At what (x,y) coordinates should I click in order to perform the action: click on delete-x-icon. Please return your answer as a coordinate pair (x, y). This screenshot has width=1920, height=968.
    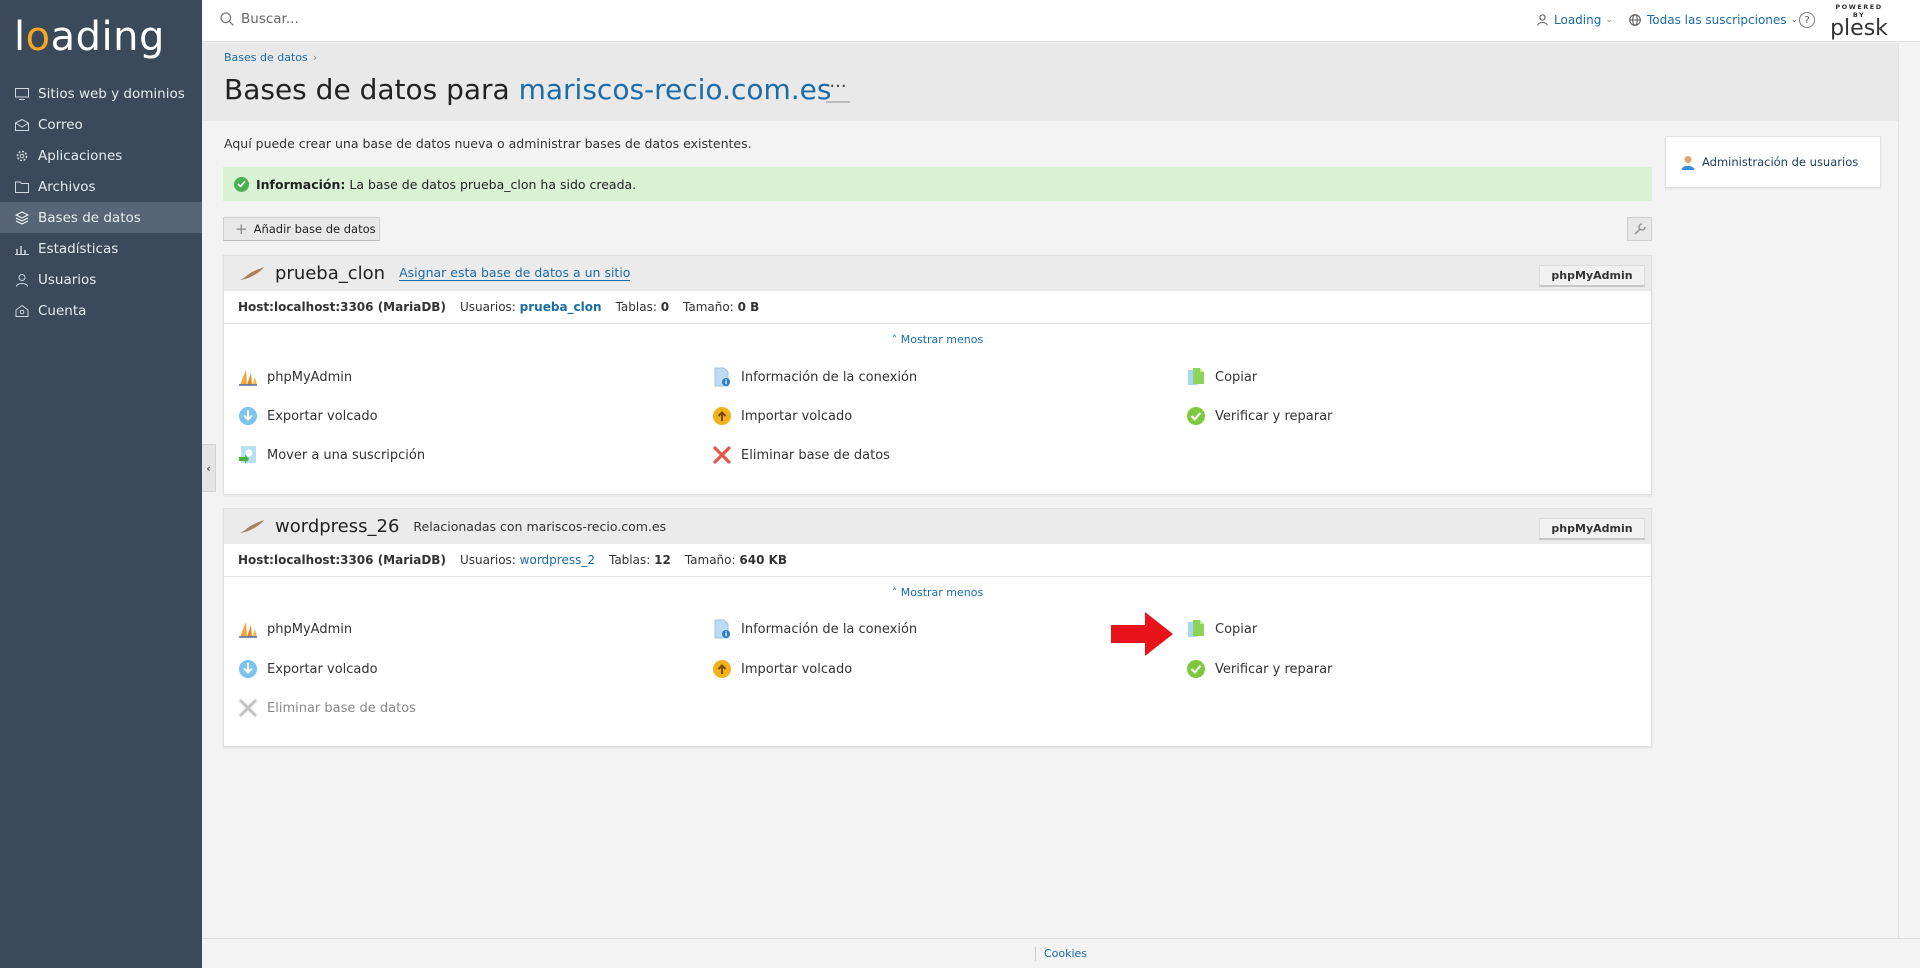
    Looking at the image, I should click on (722, 455).